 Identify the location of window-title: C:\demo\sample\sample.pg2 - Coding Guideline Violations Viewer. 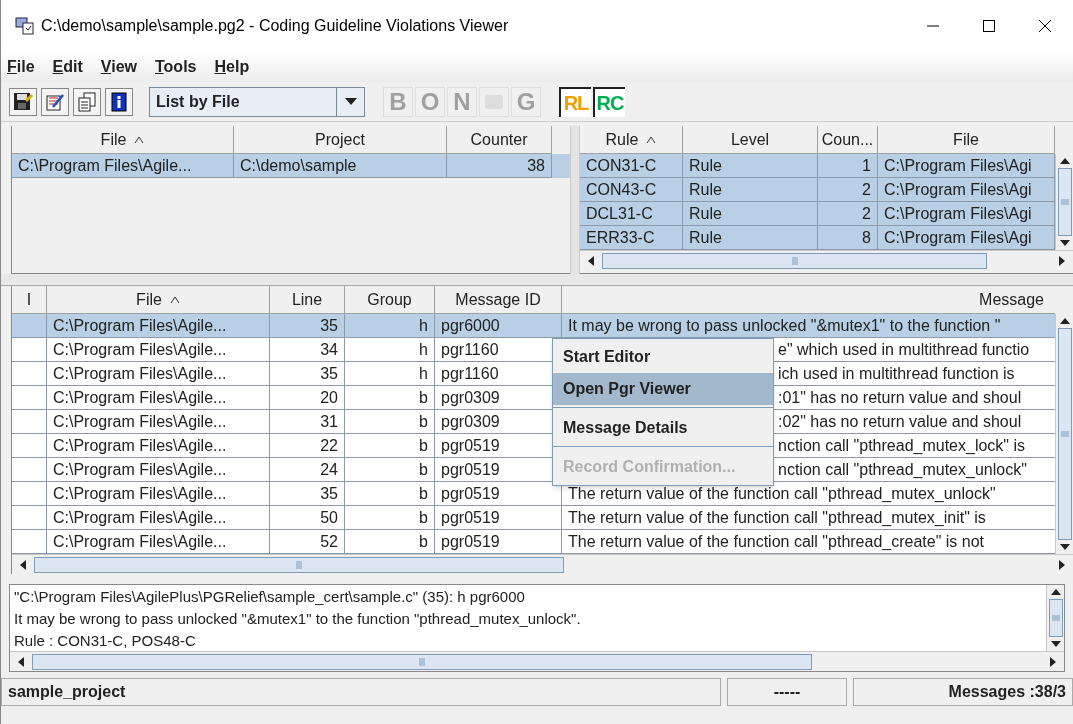
(275, 26).